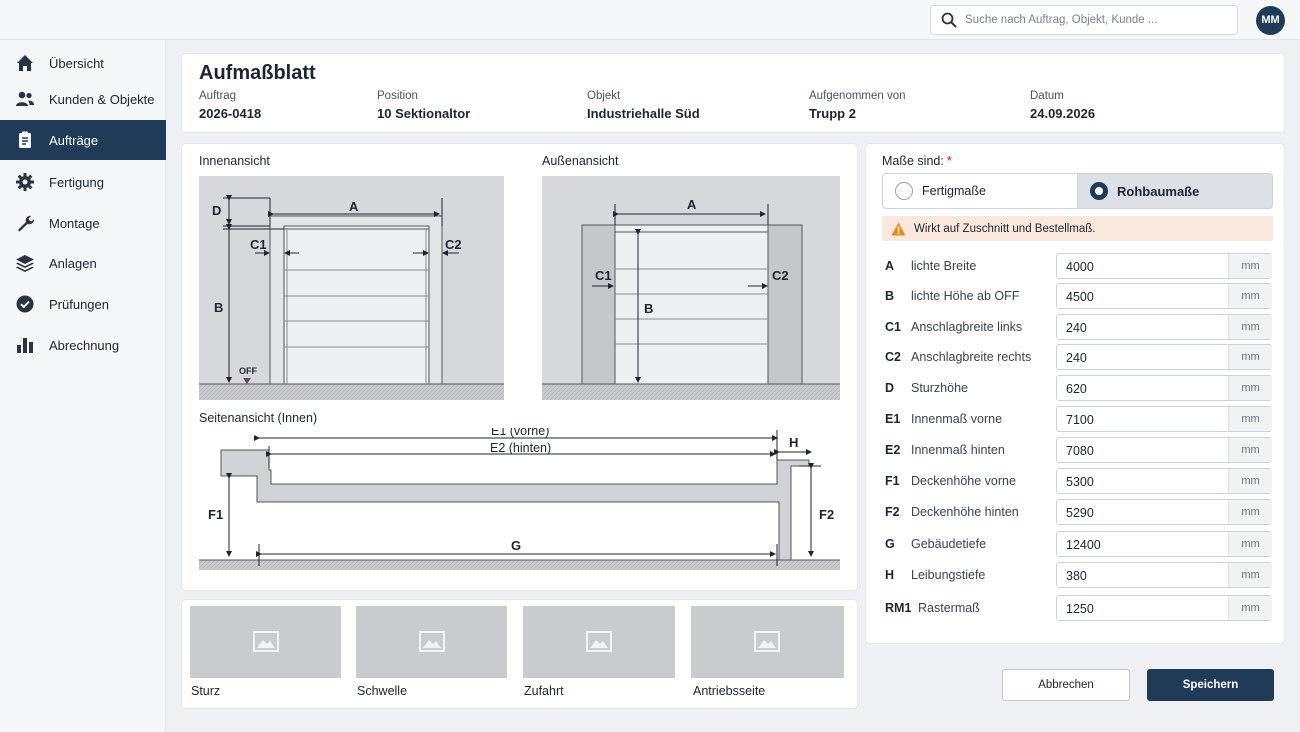  What do you see at coordinates (25, 63) in the screenshot?
I see `home-icon` at bounding box center [25, 63].